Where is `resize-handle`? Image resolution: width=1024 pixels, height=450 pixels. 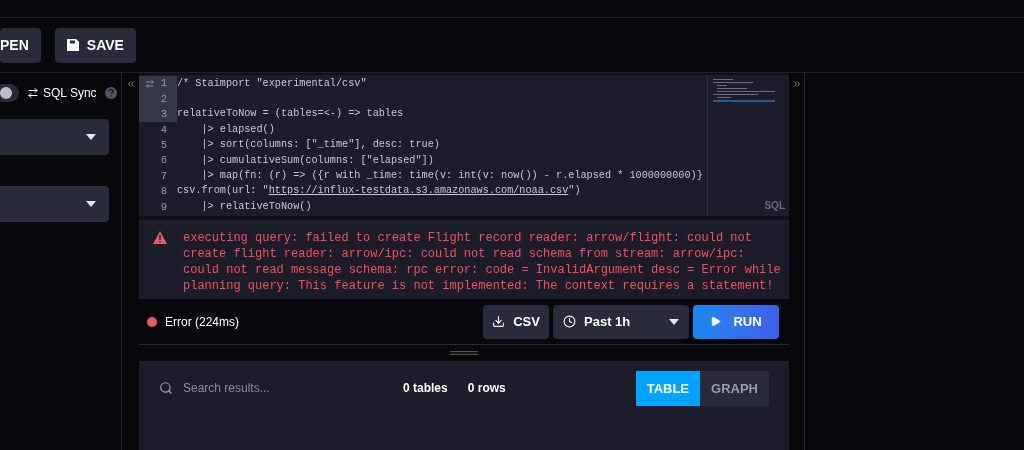 resize-handle is located at coordinates (464, 353).